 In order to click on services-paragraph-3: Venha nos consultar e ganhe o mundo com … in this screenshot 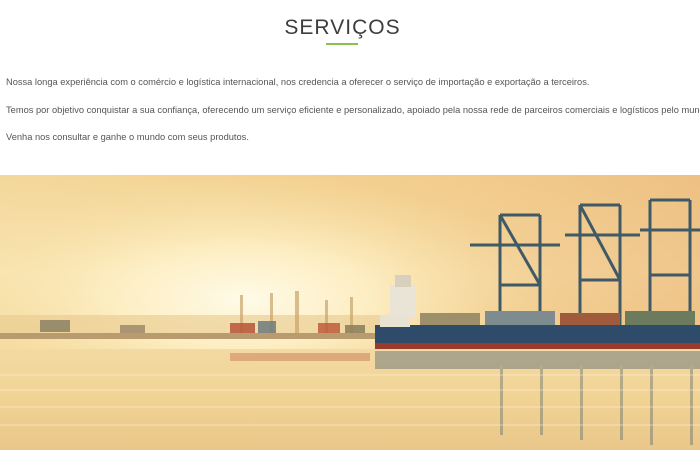, I will do `click(127, 137)`.